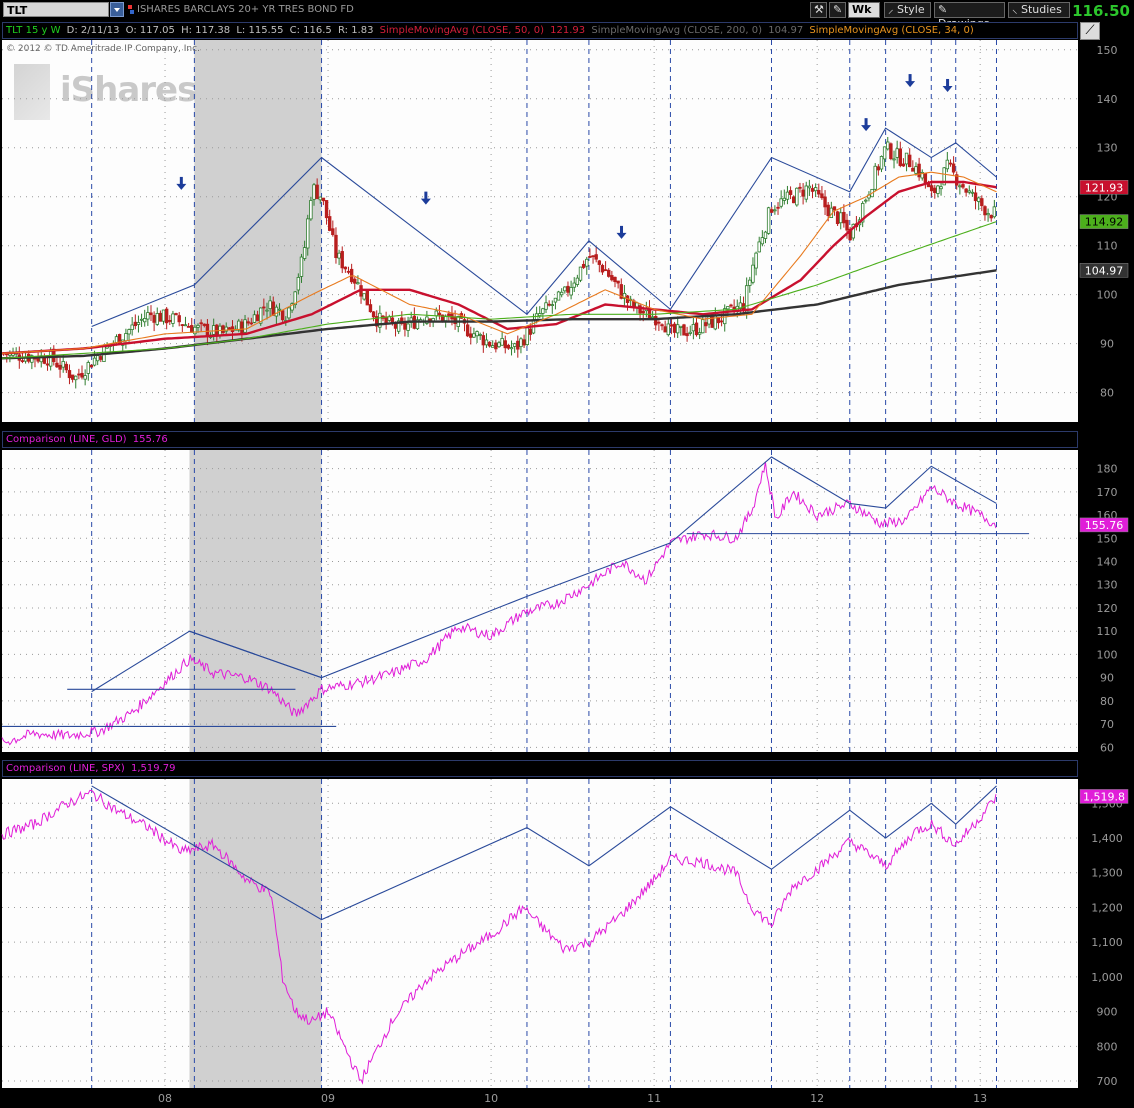 This screenshot has width=1134, height=1108. Describe the element at coordinates (1107, 469) in the screenshot. I see `y-tick-label: 180` at that location.